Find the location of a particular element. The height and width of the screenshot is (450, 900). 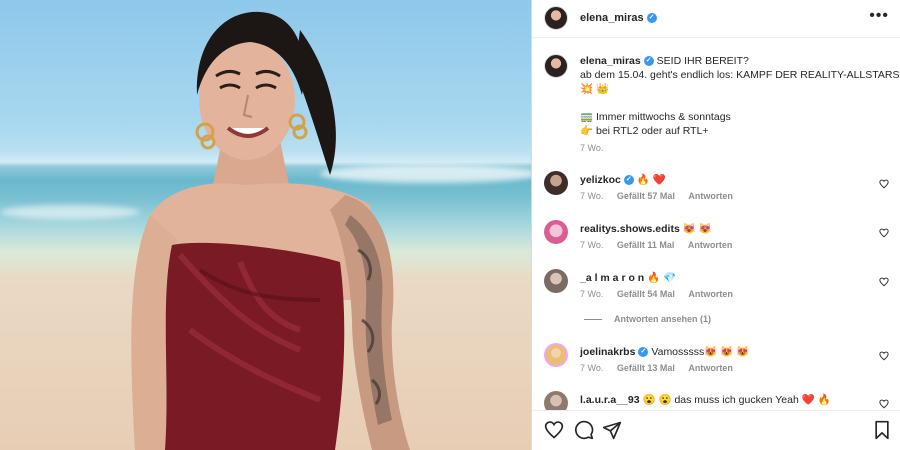

comment-username: l.a.u.r.a__93 is located at coordinates (610, 400).